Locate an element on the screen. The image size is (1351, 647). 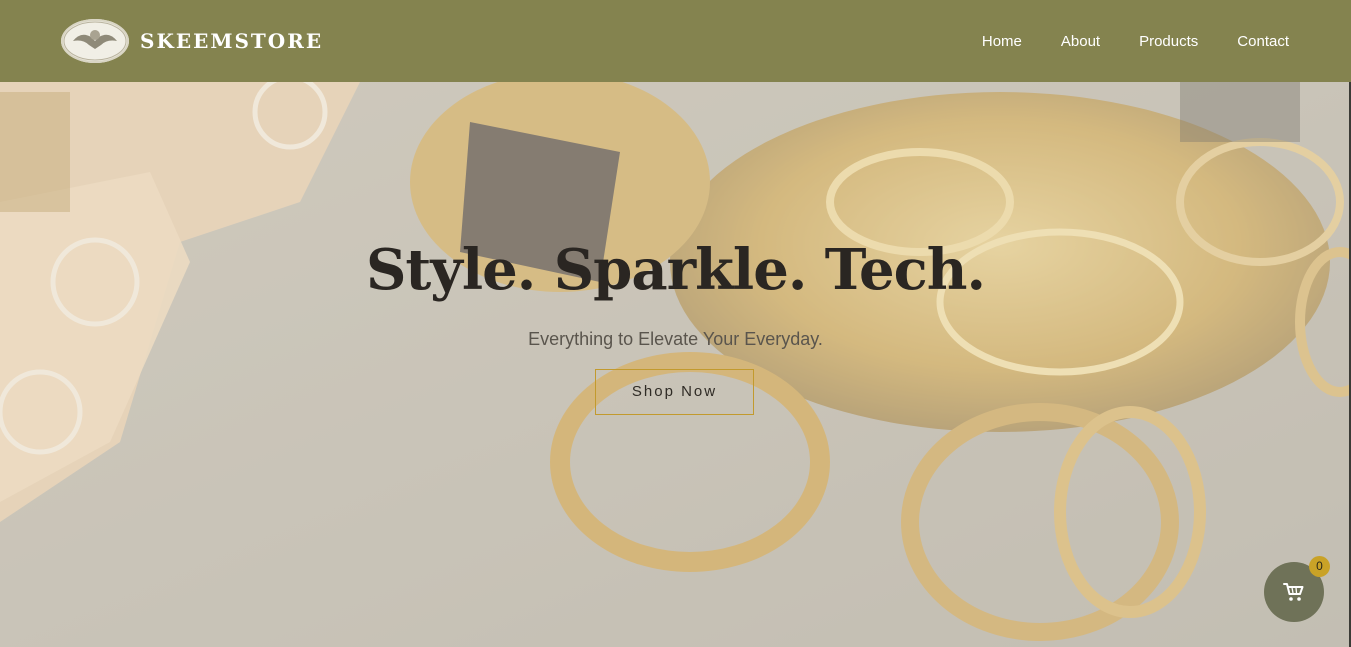
cart-count-badge: 0 is located at coordinates (1319, 566).